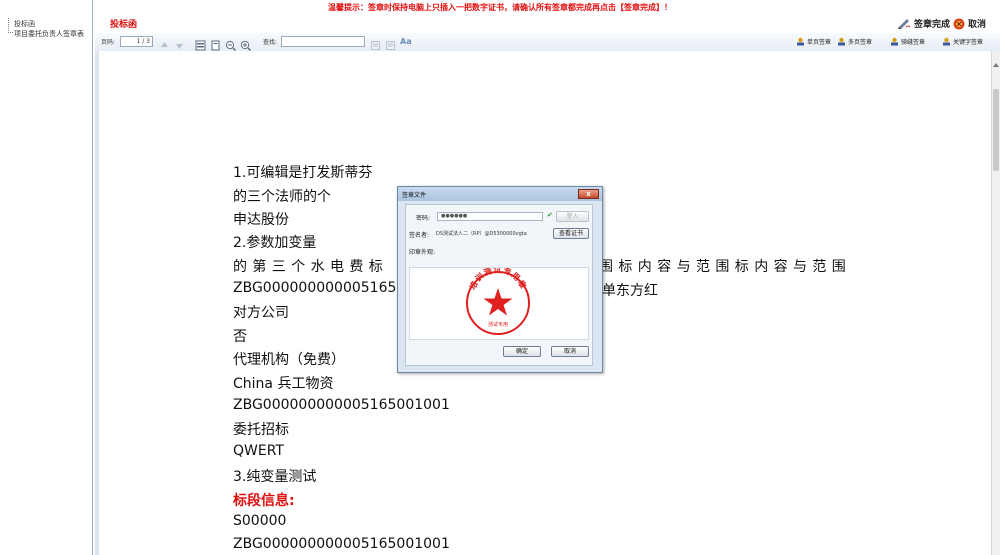  I want to click on dialog-titlebar: 签章文件 x, so click(500, 194).